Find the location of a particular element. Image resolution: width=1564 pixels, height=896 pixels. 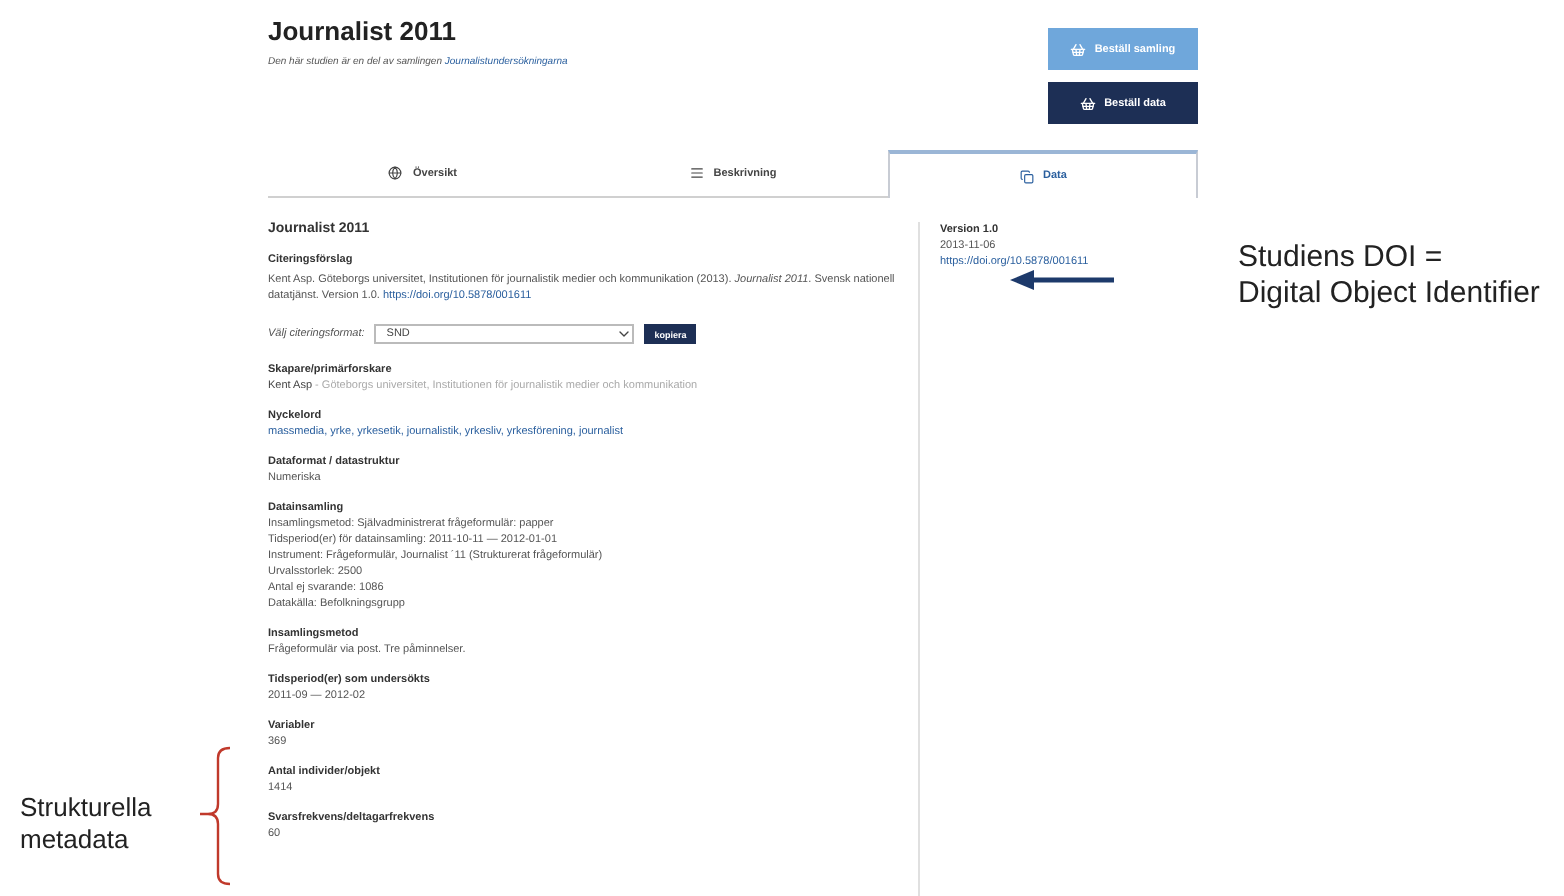

annotation-text: Strukturella metadata is located at coordinates (86, 823).